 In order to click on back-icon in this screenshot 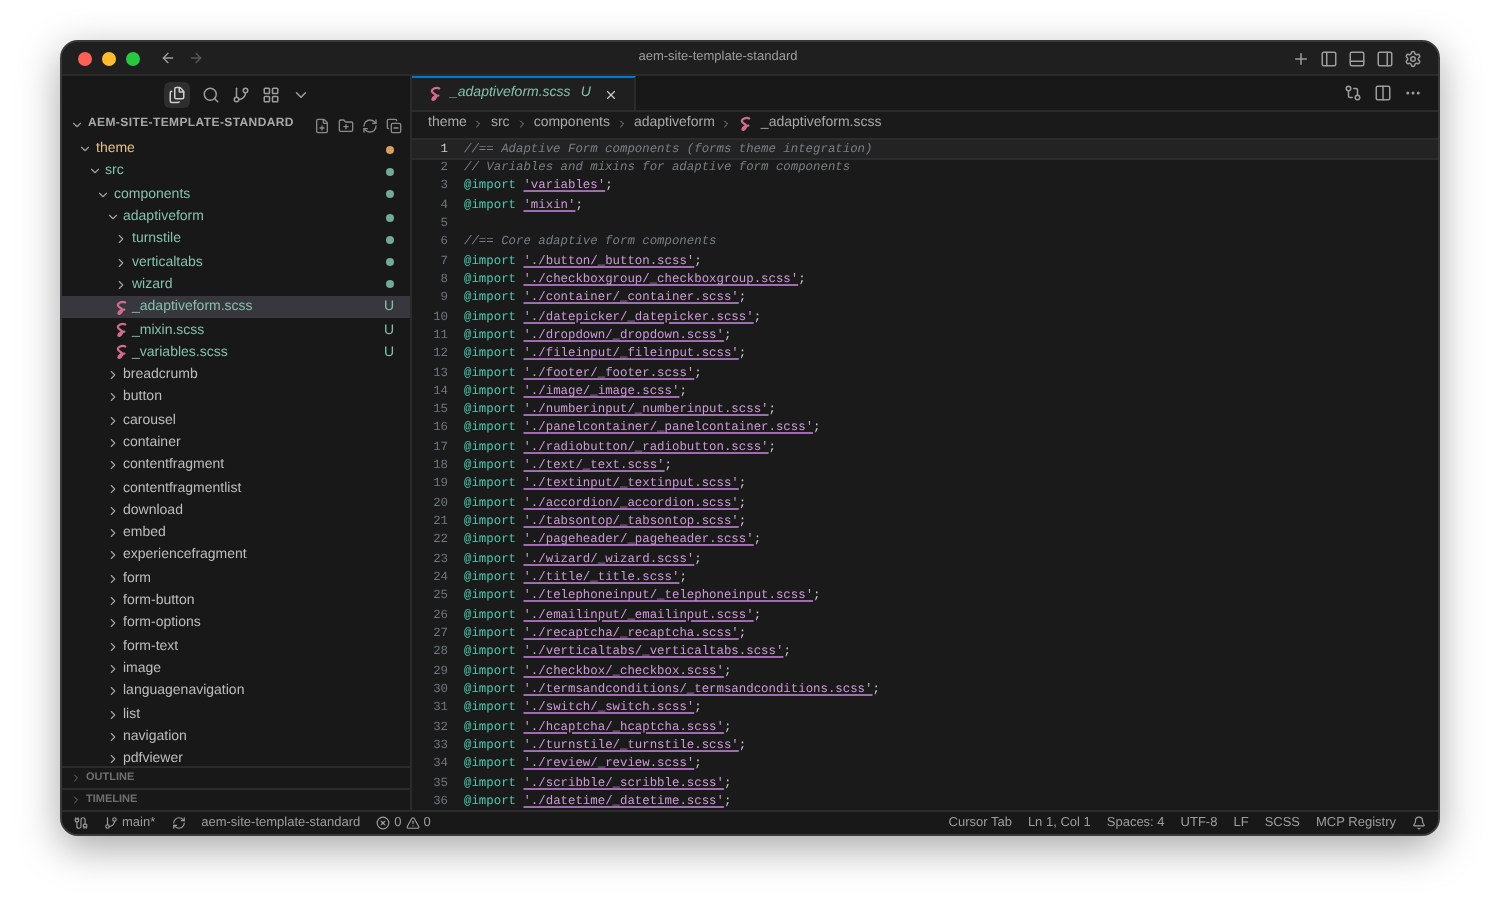, I will do `click(168, 58)`.